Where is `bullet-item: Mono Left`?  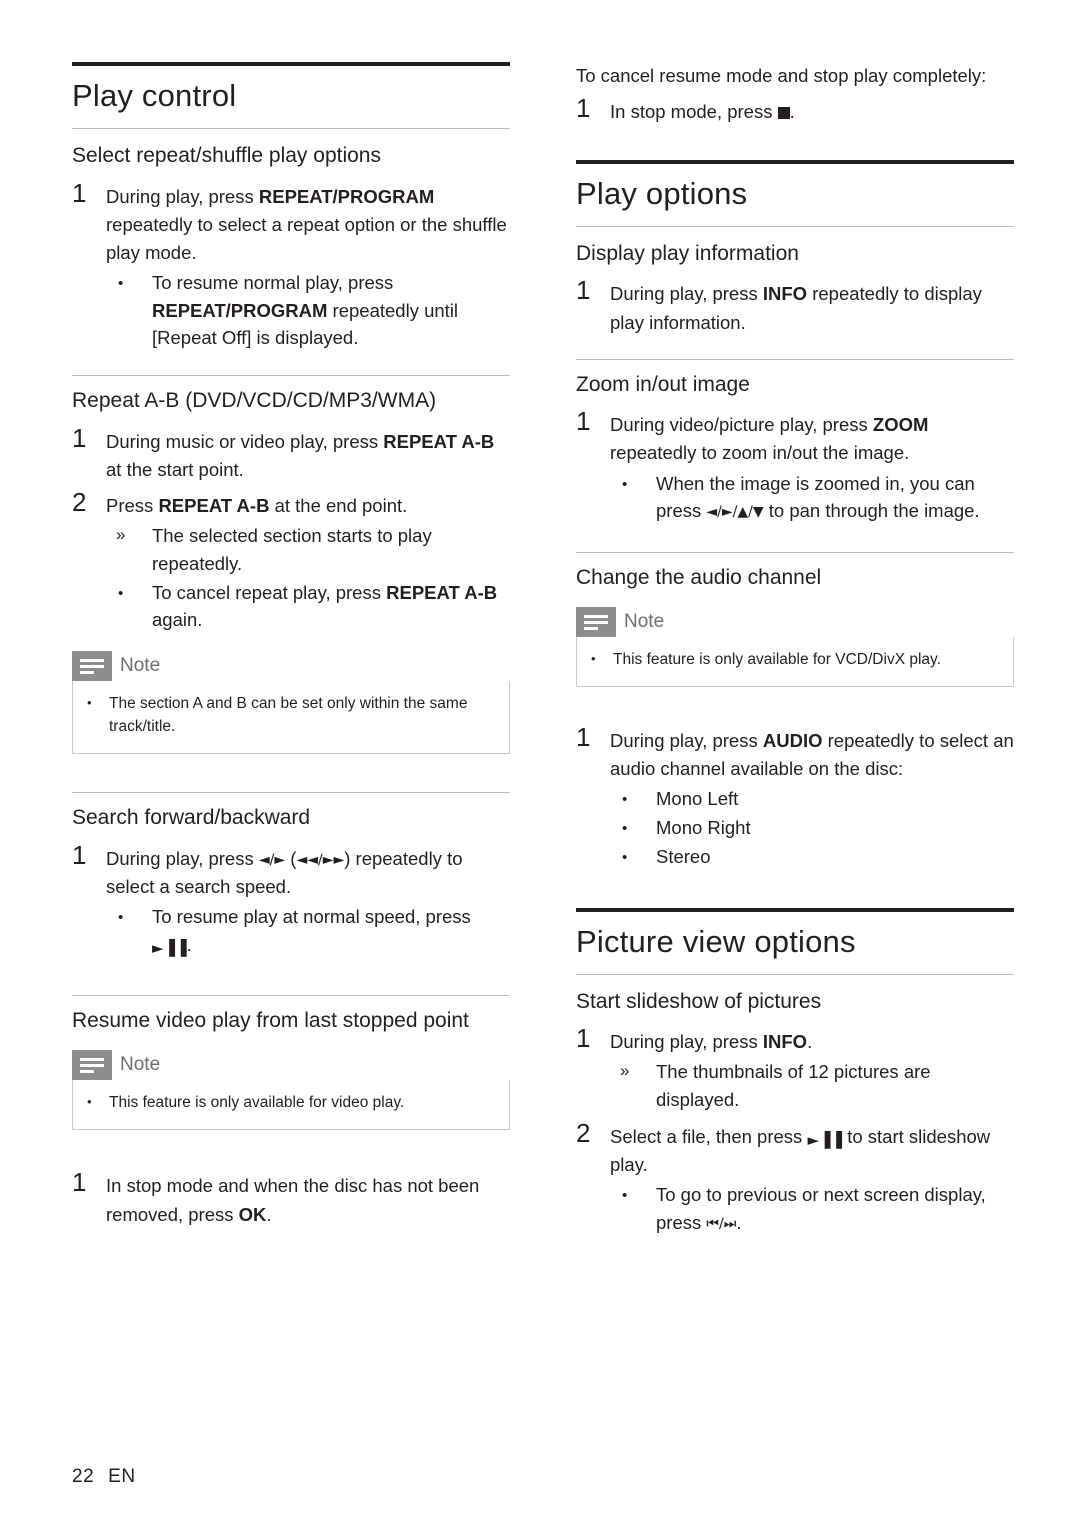
bullet-item: Mono Left is located at coordinates (812, 799).